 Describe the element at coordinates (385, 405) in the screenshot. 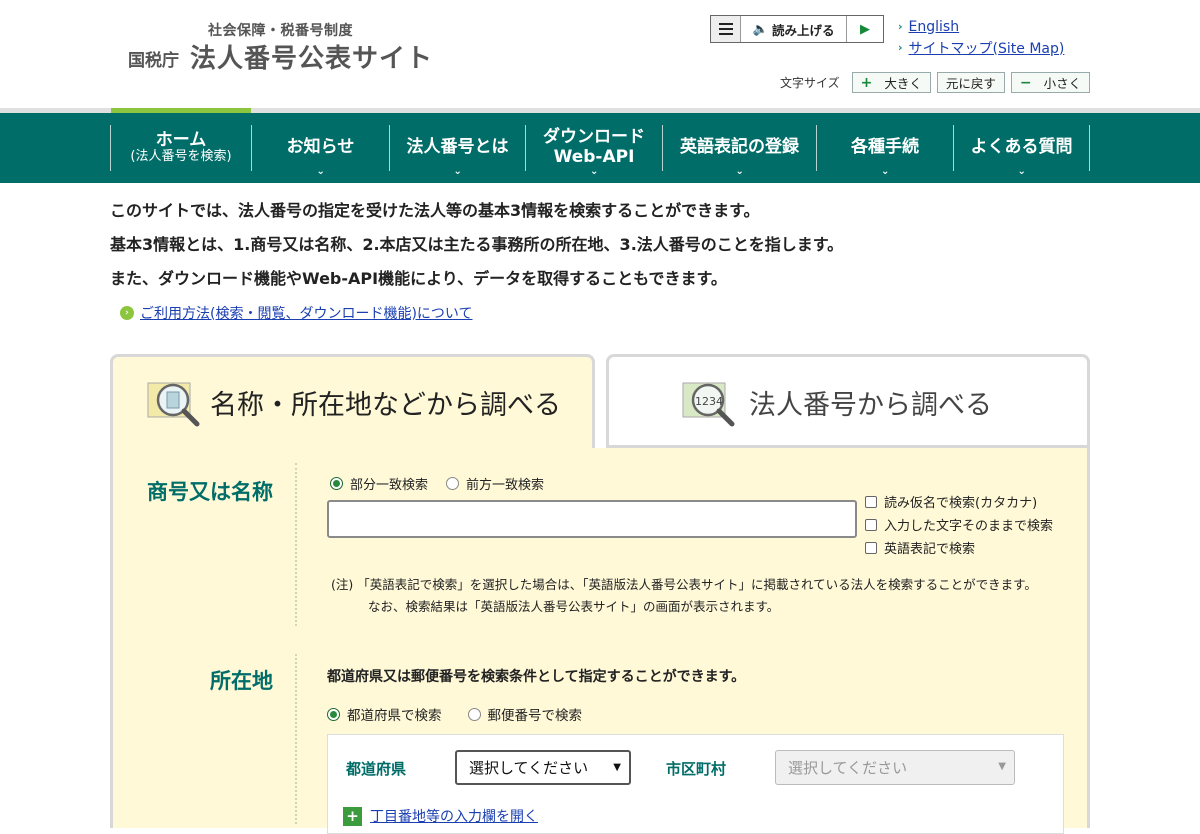

I see `tab-name-search-label: 名称・所在地などから調べる` at that location.